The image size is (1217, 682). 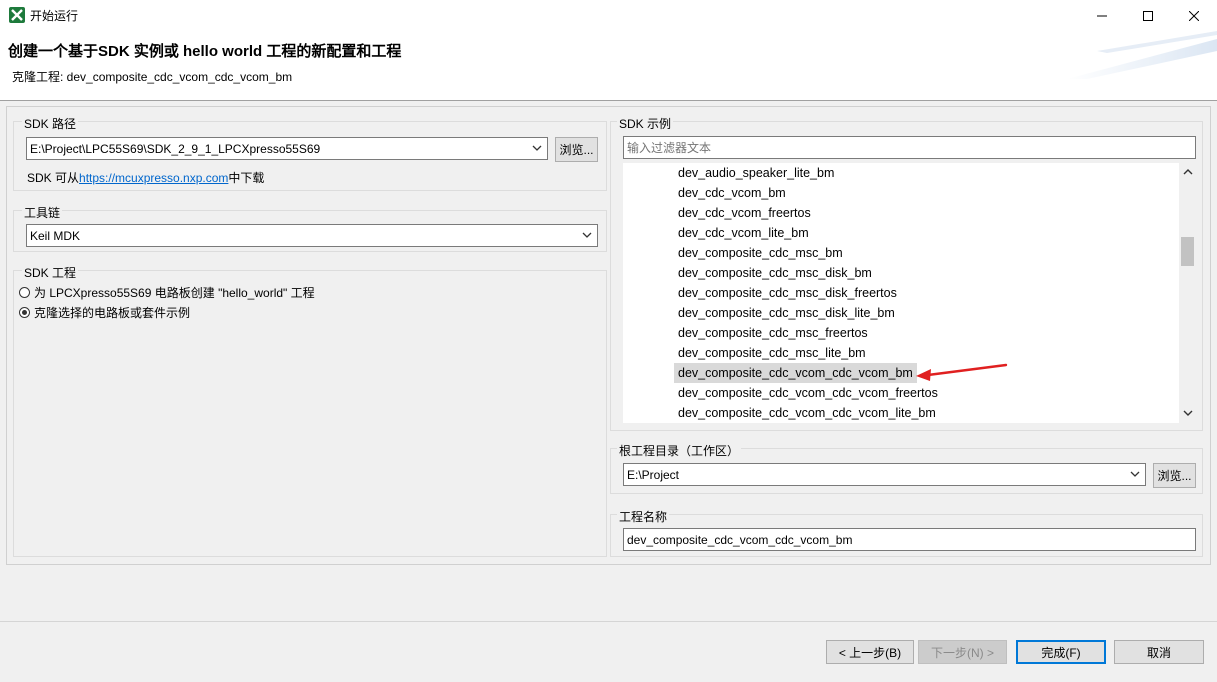 I want to click on toolchain-value: Keil MDK, so click(x=55, y=236).